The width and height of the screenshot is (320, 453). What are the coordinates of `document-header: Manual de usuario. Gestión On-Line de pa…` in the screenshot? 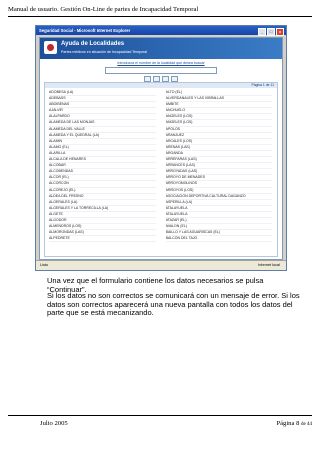 It's located at (103, 9).